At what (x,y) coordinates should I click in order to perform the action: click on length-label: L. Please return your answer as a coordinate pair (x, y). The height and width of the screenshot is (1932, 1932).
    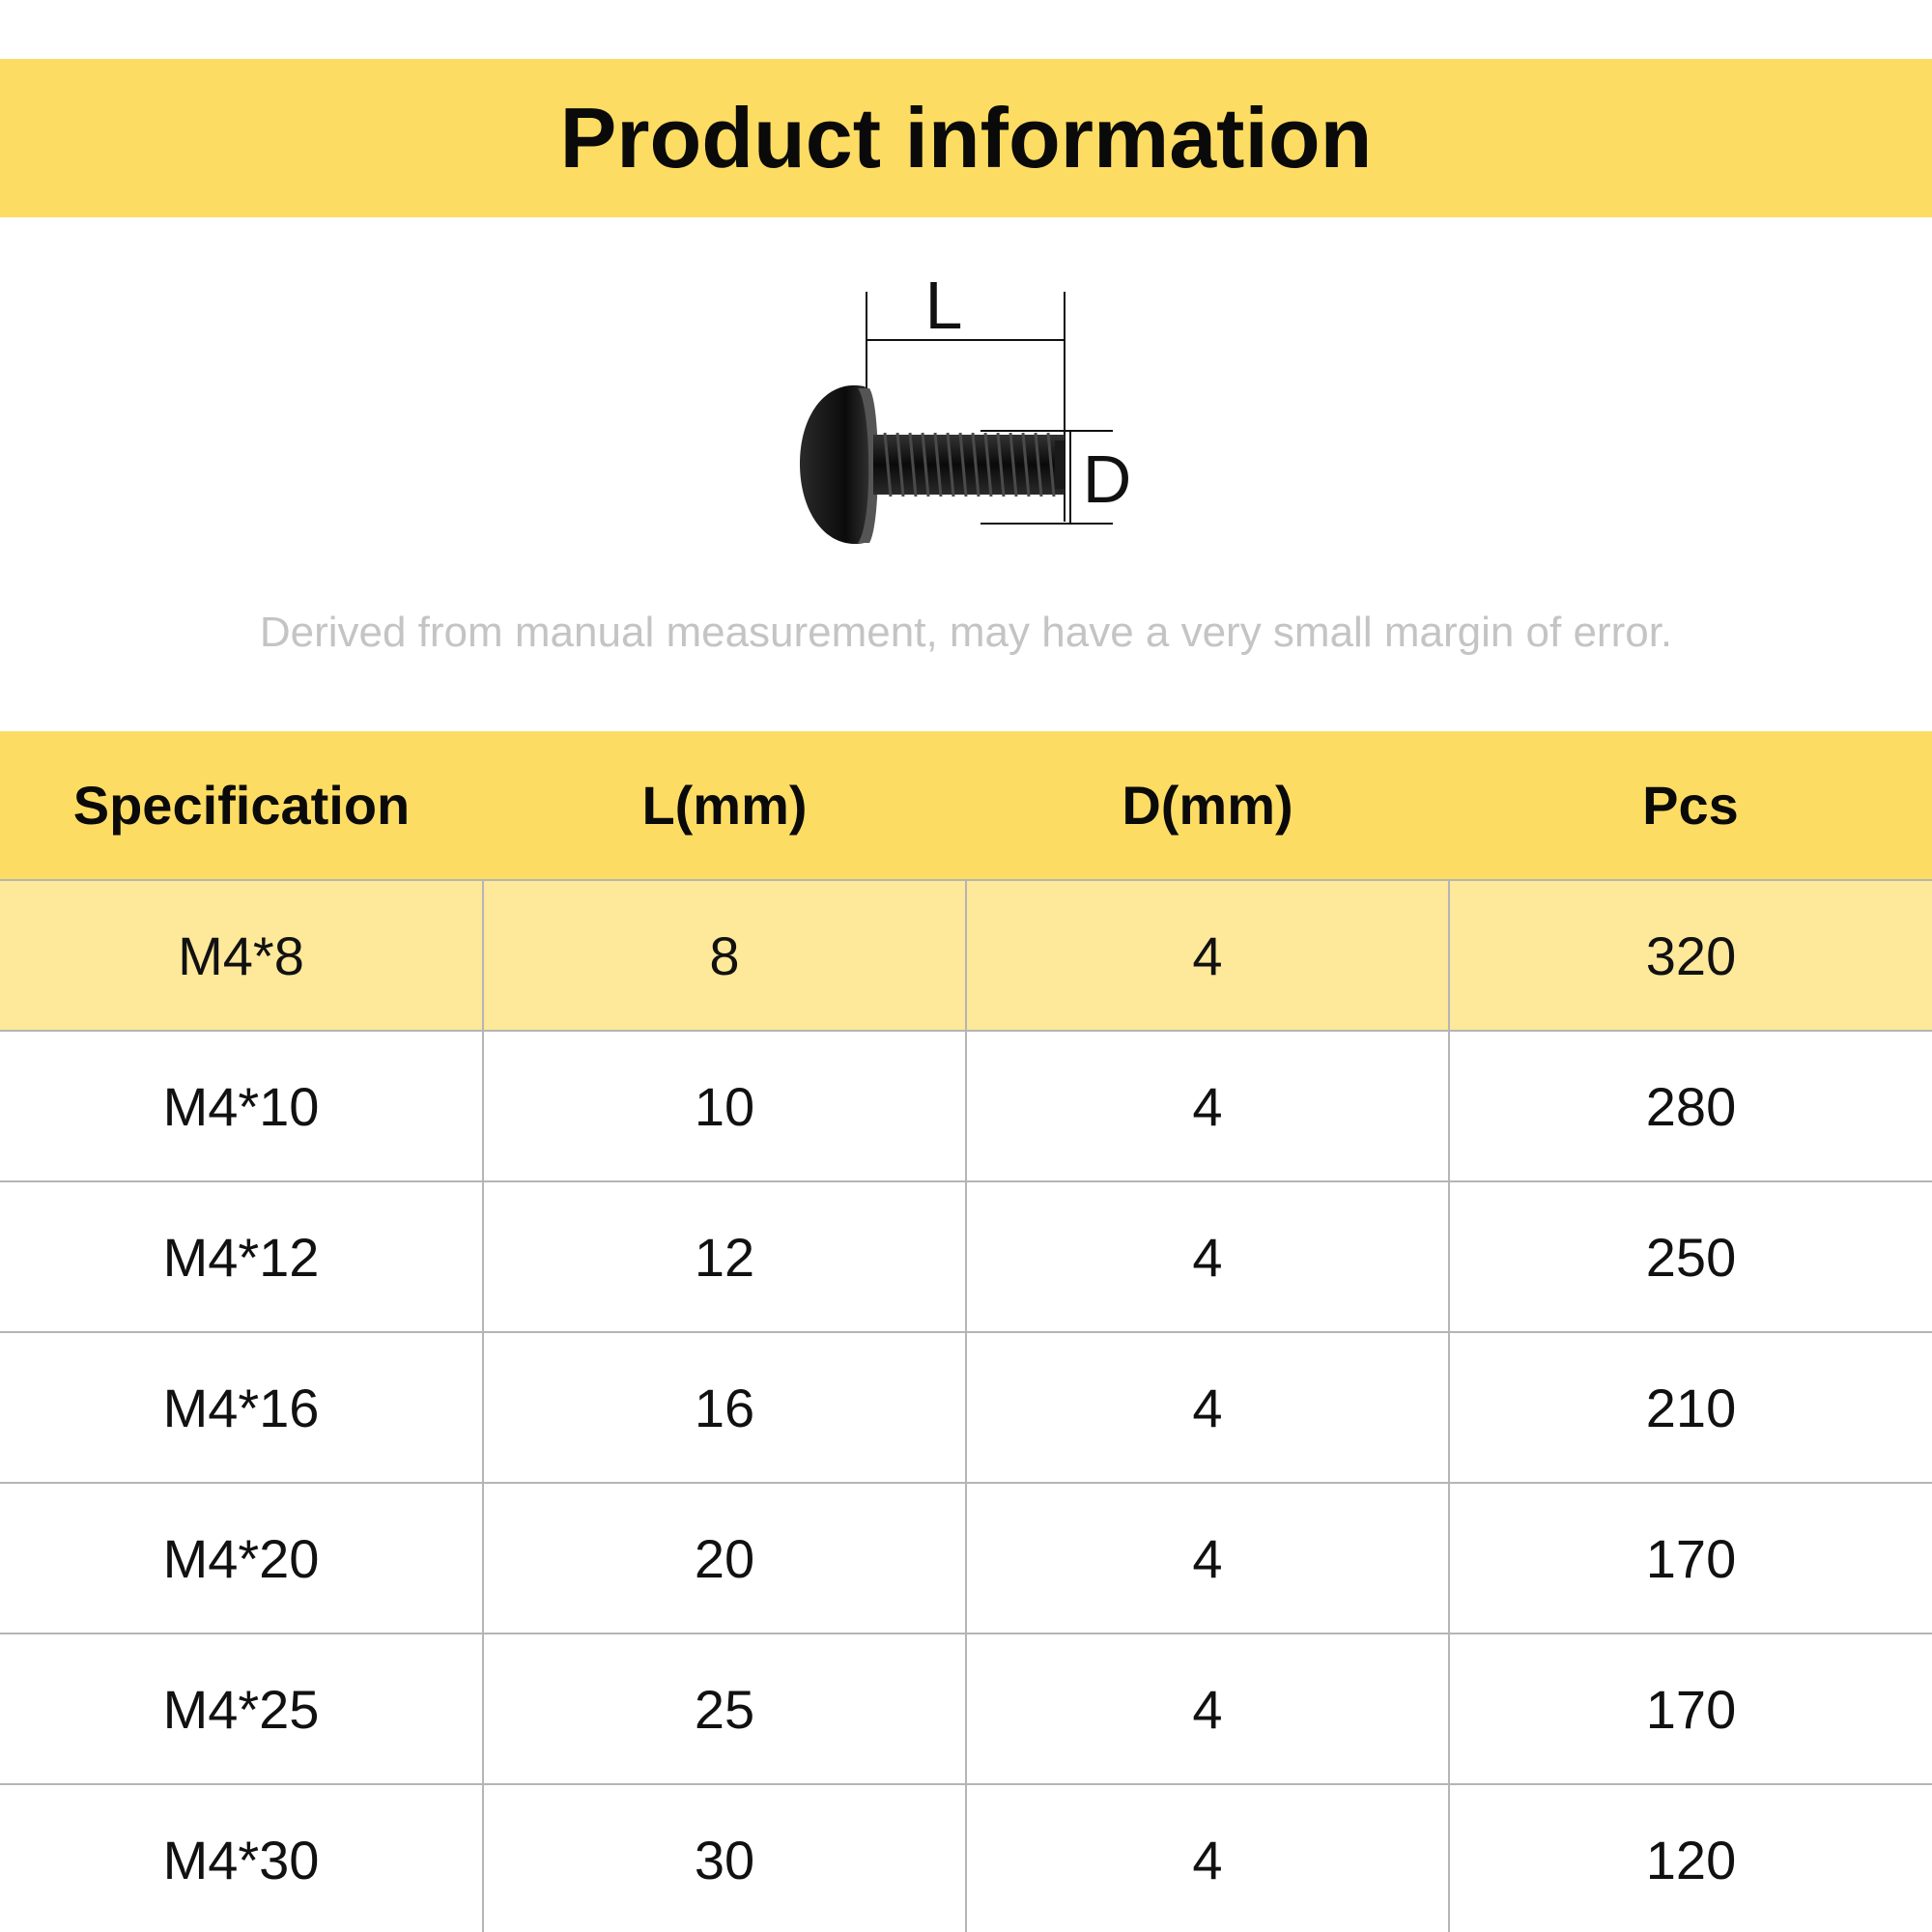
    Looking at the image, I should click on (944, 306).